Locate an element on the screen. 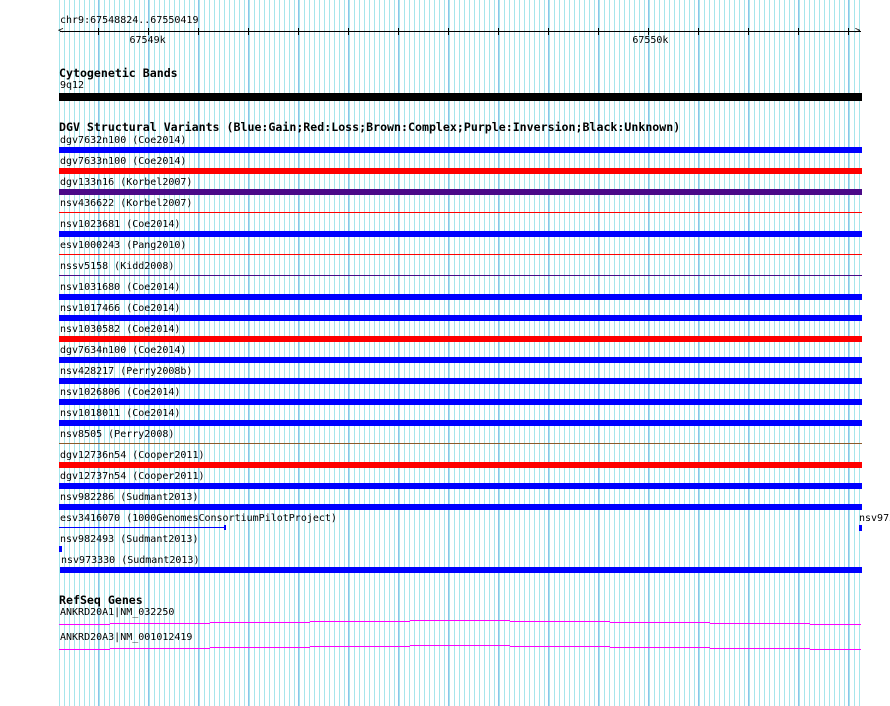 Image resolution: width=890 pixels, height=706 pixels. gene-models is located at coordinates (460, 635).